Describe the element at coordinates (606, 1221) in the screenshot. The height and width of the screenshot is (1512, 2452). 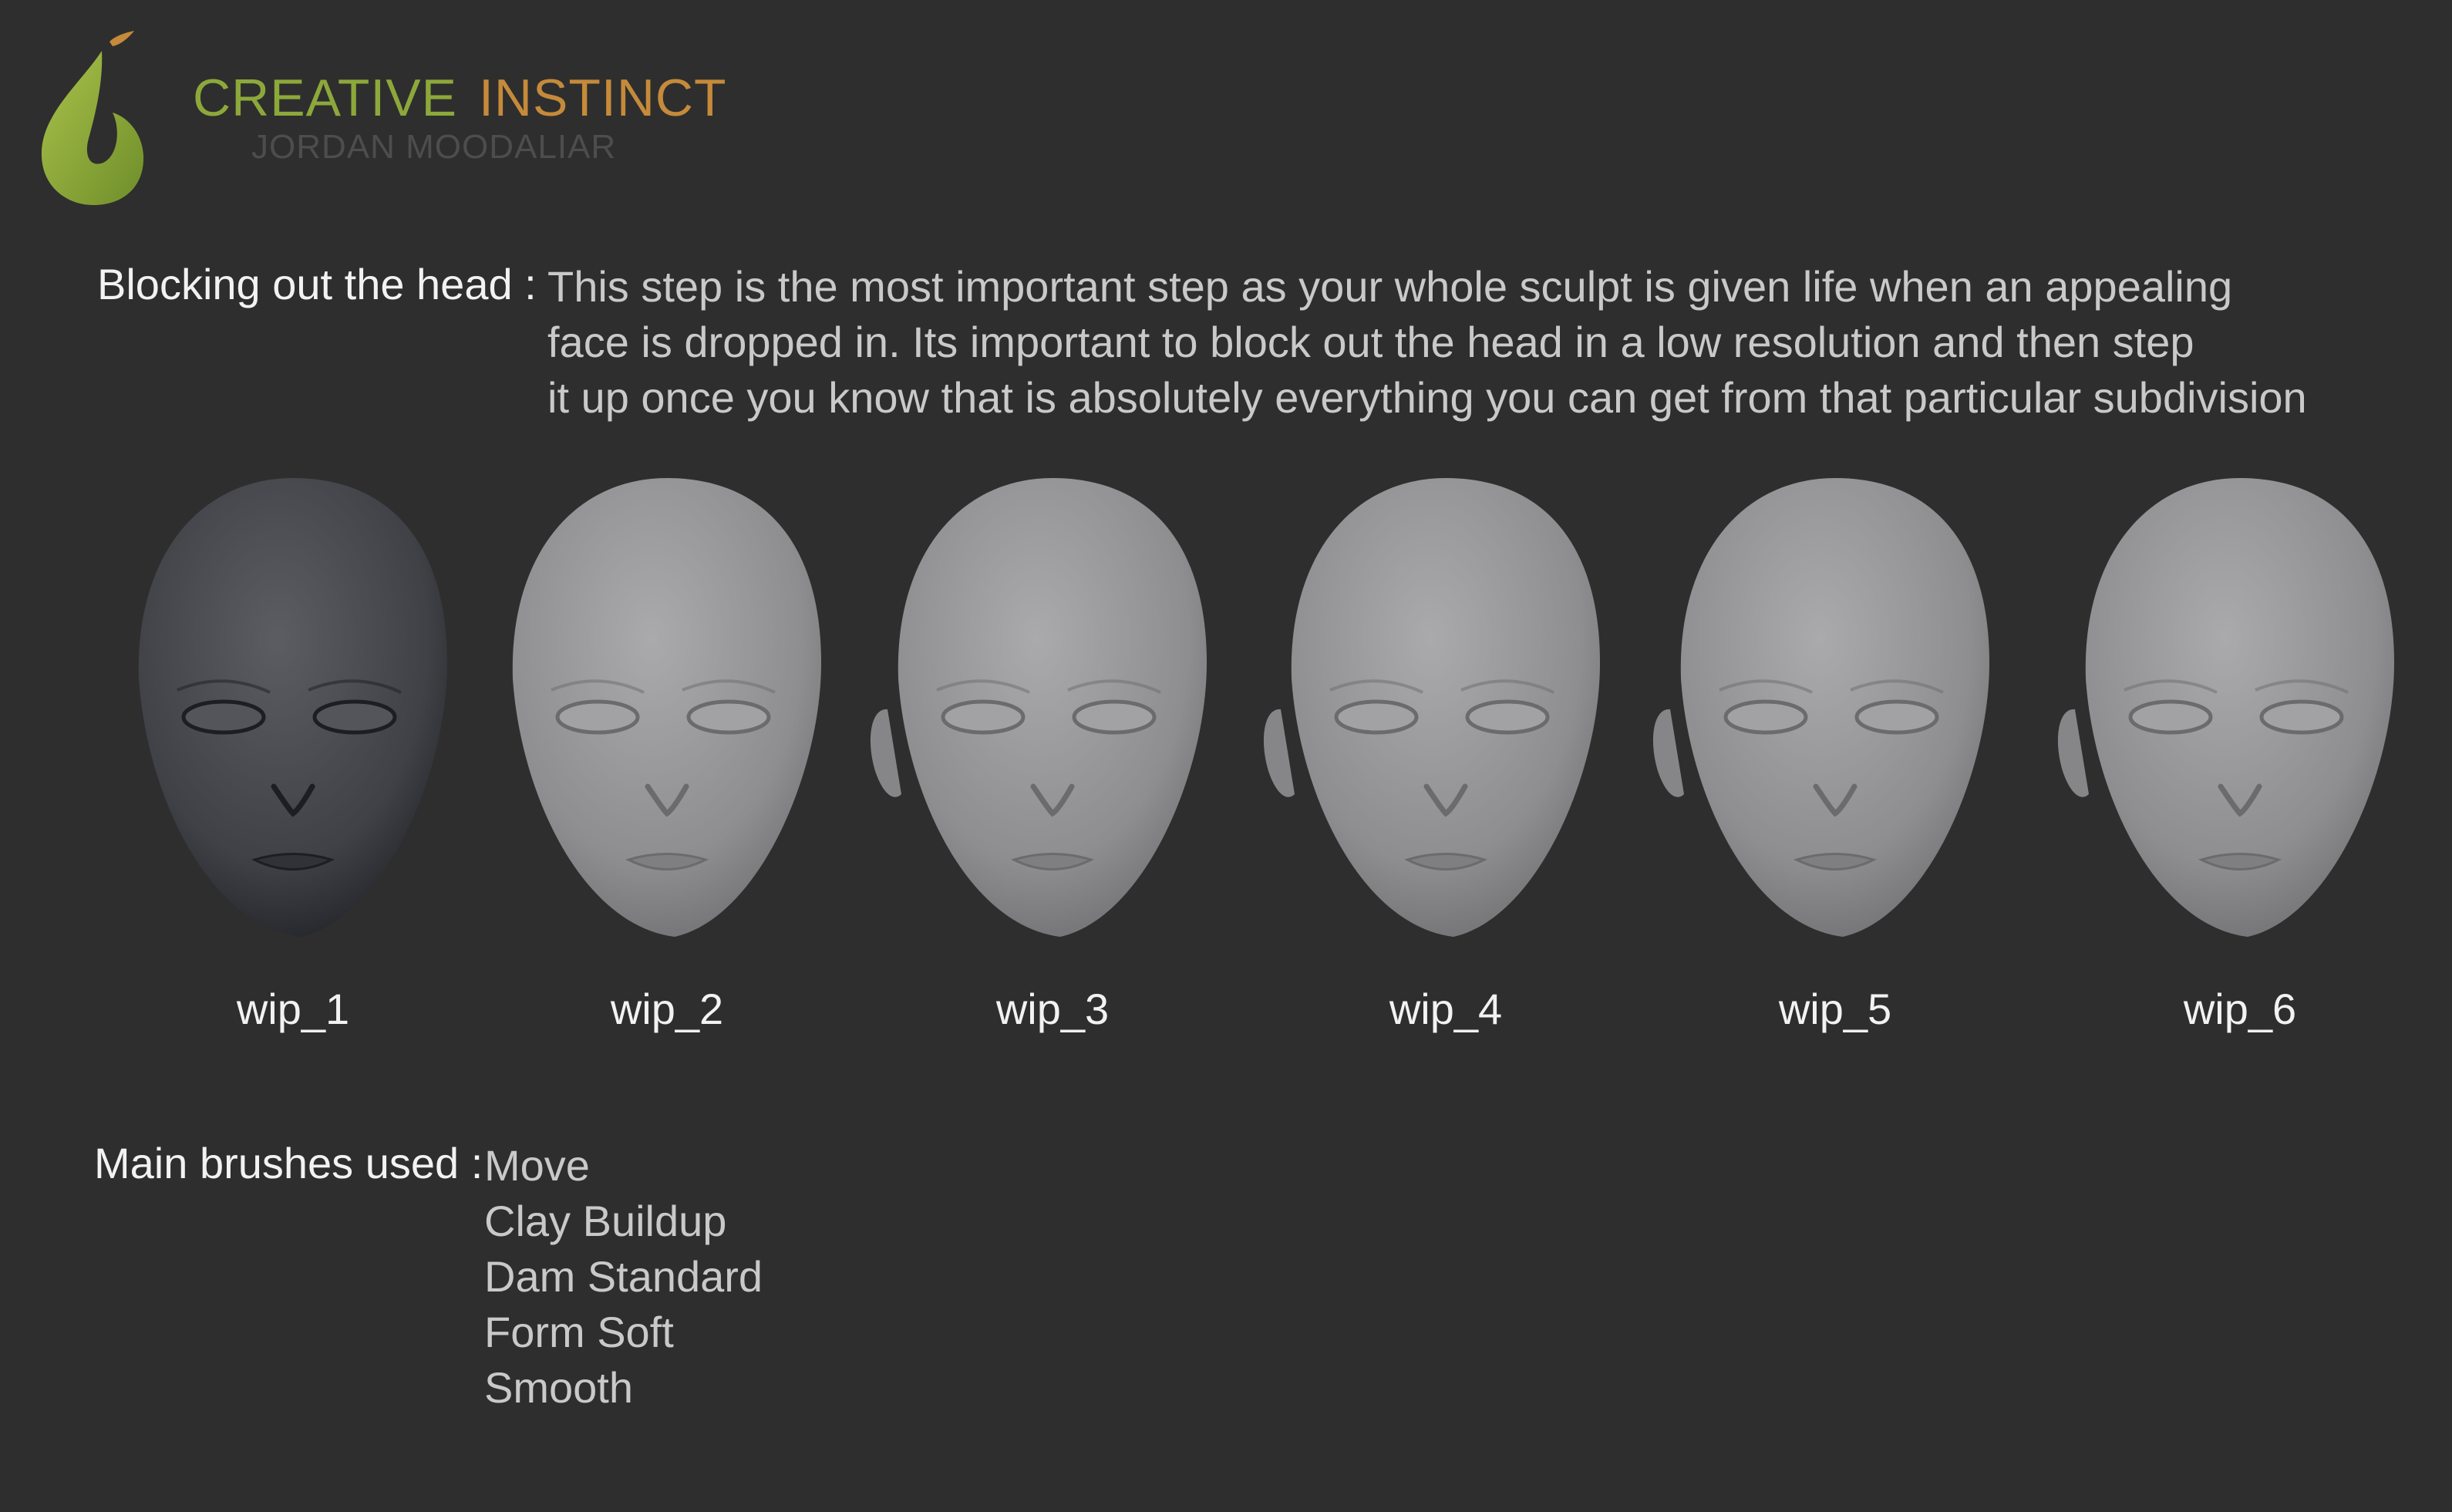
I see `brush-item: Clay Buildup` at that location.